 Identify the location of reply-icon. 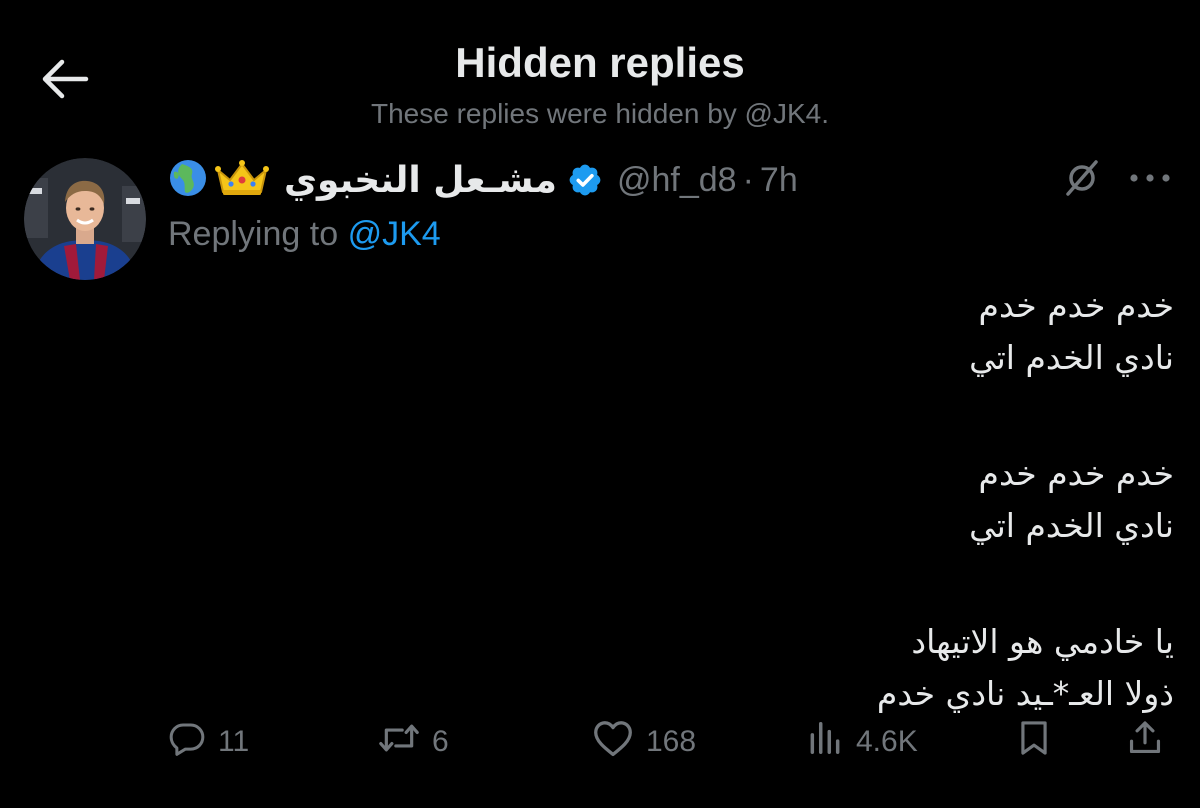
(187, 742).